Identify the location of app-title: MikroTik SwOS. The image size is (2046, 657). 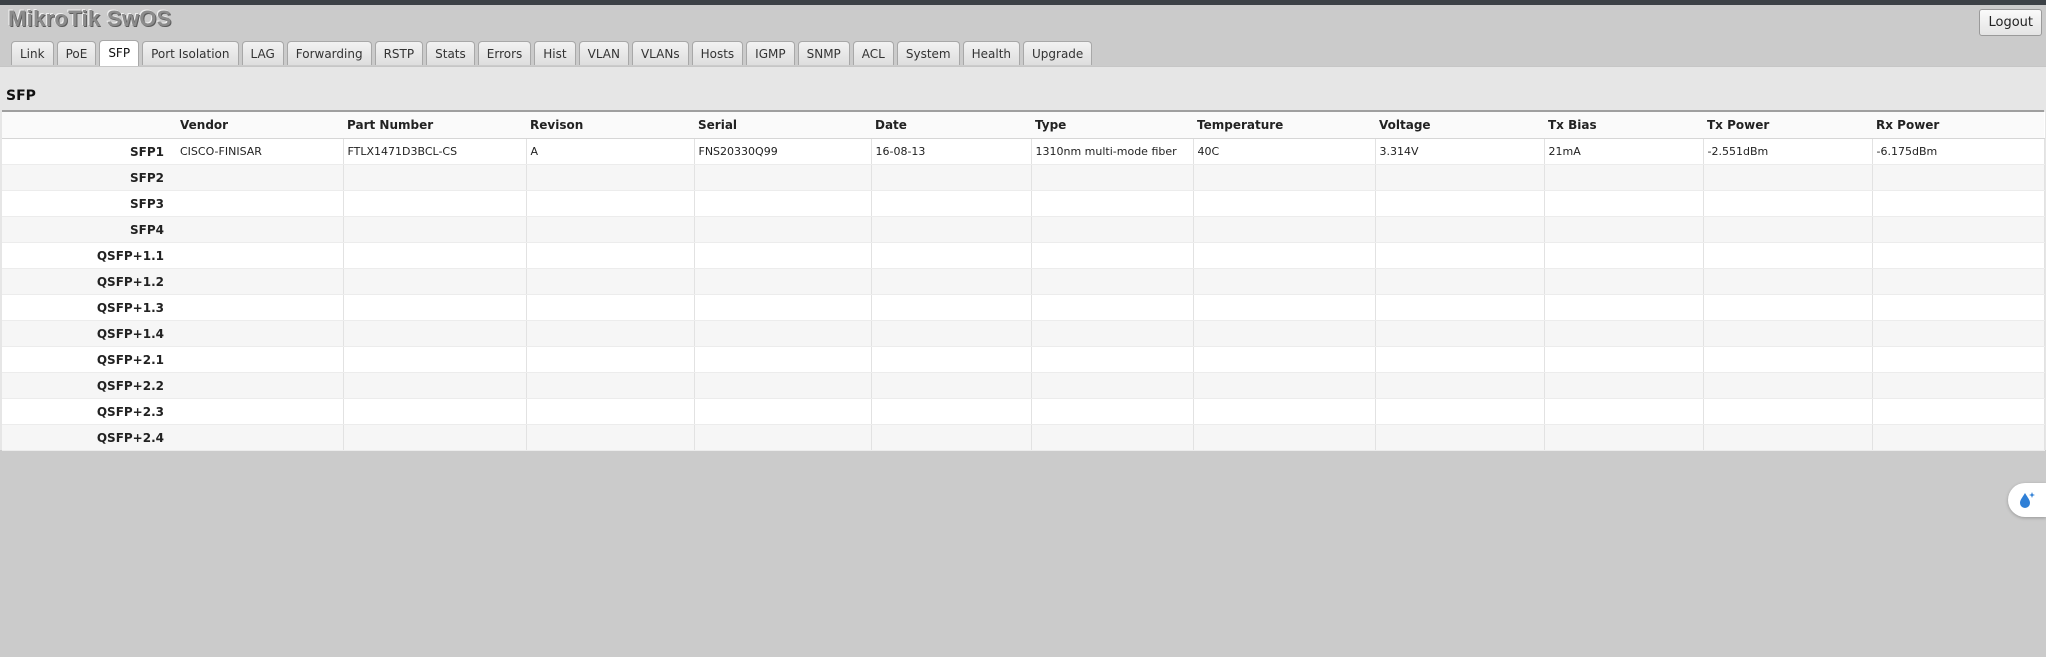
(90, 18).